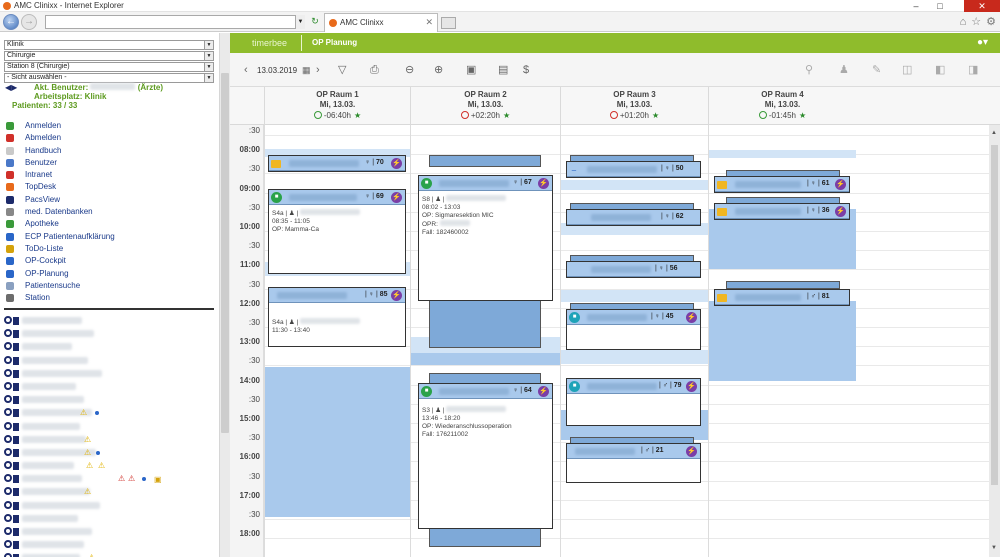 This screenshot has height=557, width=1000. What do you see at coordinates (526, 70) in the screenshot?
I see `money-icon: $` at bounding box center [526, 70].